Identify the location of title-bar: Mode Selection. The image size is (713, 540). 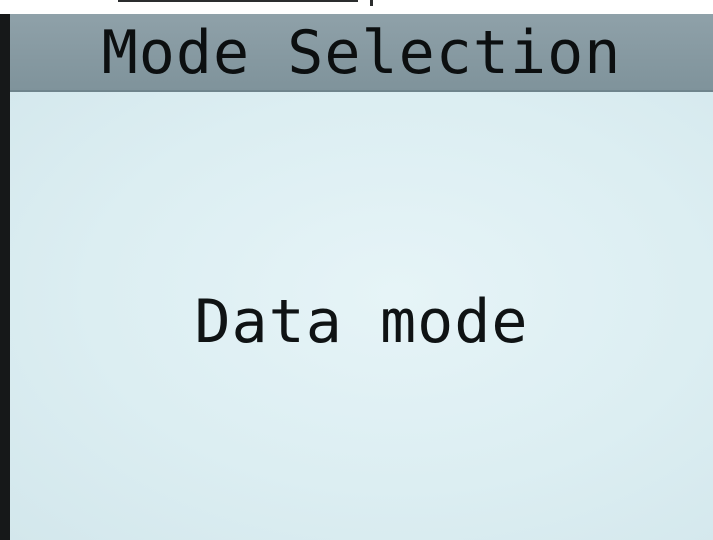
(361, 53).